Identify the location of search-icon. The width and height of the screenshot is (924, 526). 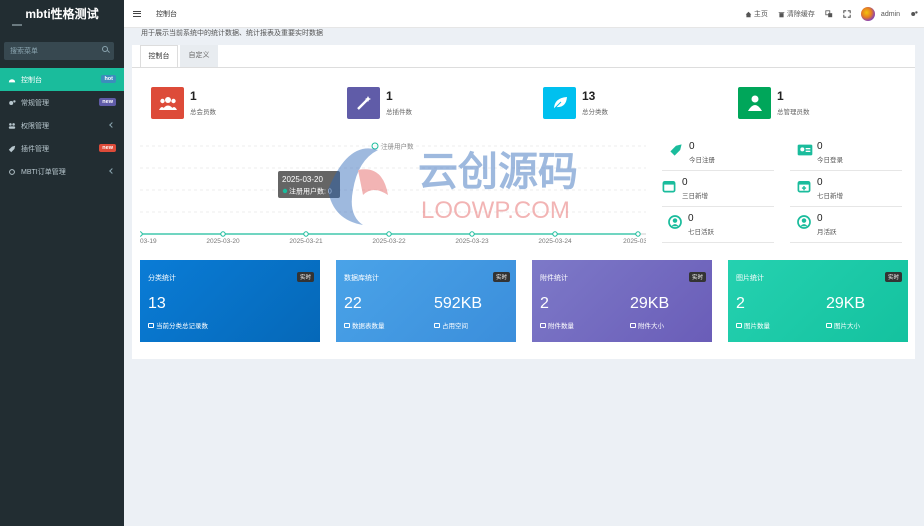
(105, 49).